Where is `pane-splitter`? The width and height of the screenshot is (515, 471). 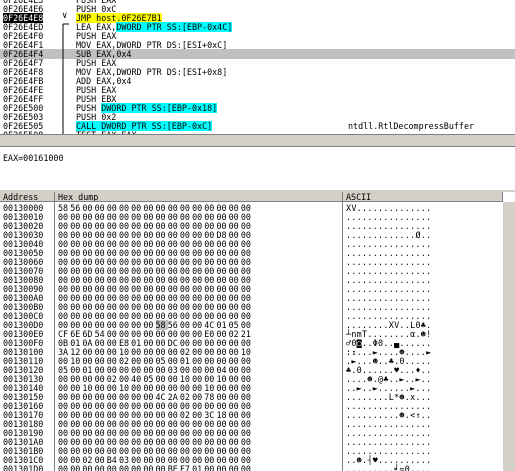
pane-splitter is located at coordinates (257, 140).